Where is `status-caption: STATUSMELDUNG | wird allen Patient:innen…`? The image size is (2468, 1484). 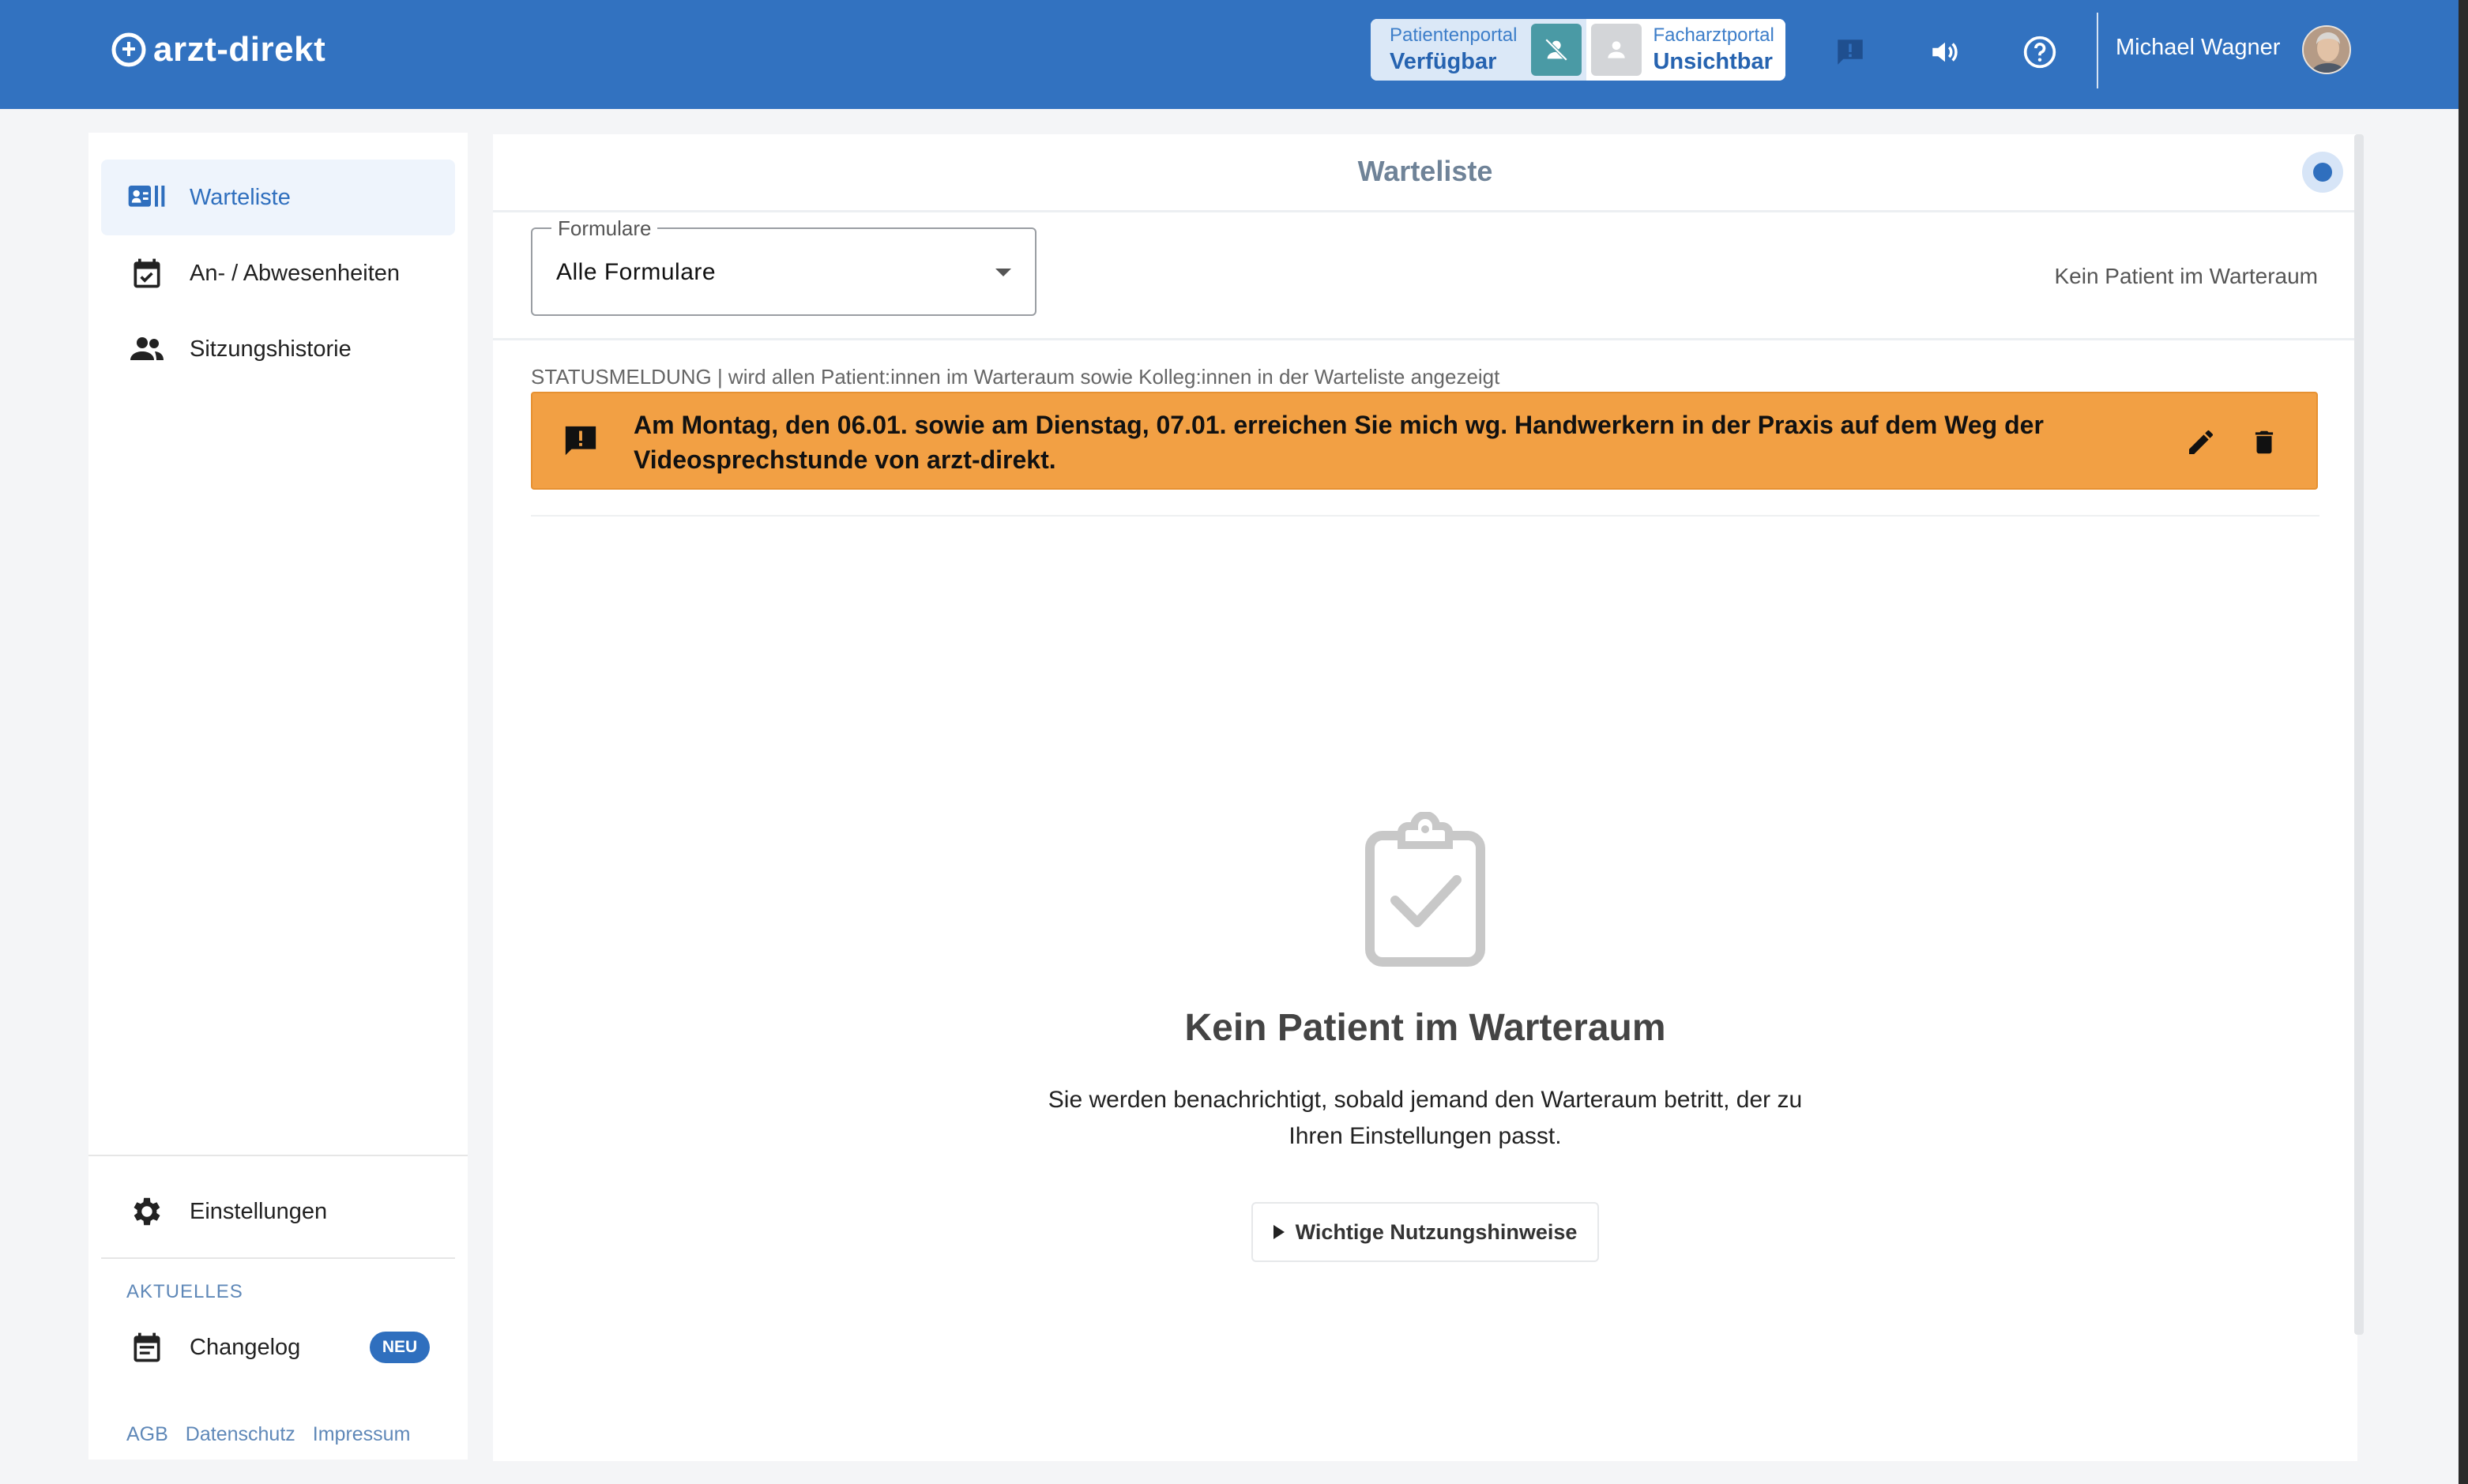 status-caption: STATUSMELDUNG | wird allen Patient:innen… is located at coordinates (1015, 377).